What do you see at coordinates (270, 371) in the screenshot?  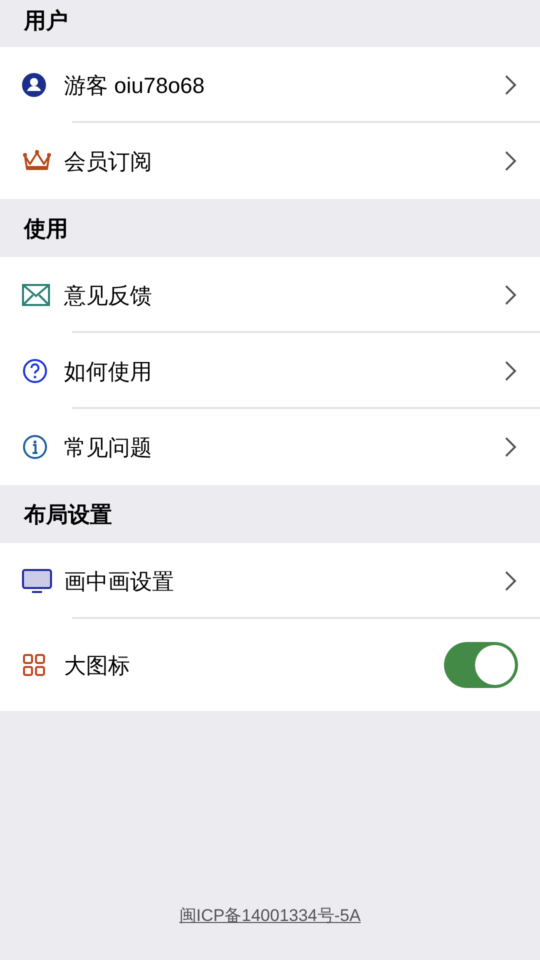 I see `settings-row: 如何使用` at bounding box center [270, 371].